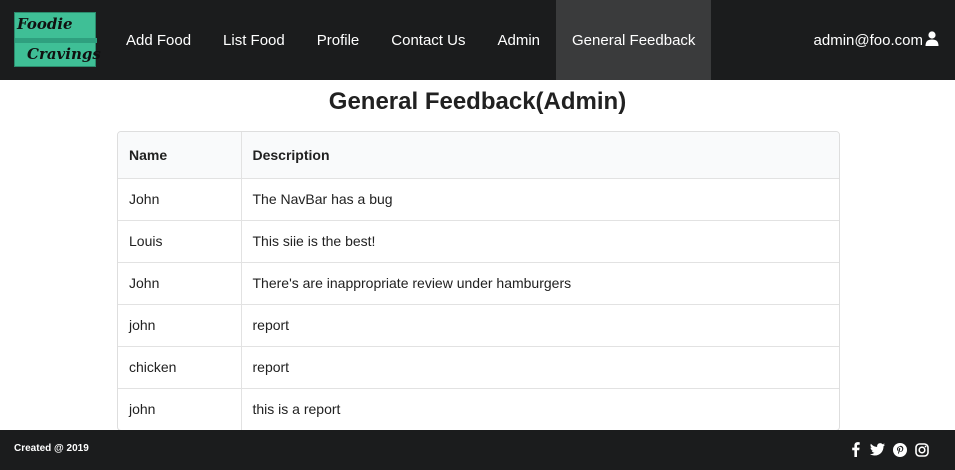 The height and width of the screenshot is (470, 955). I want to click on footer: Created @ 2019, so click(477, 450).